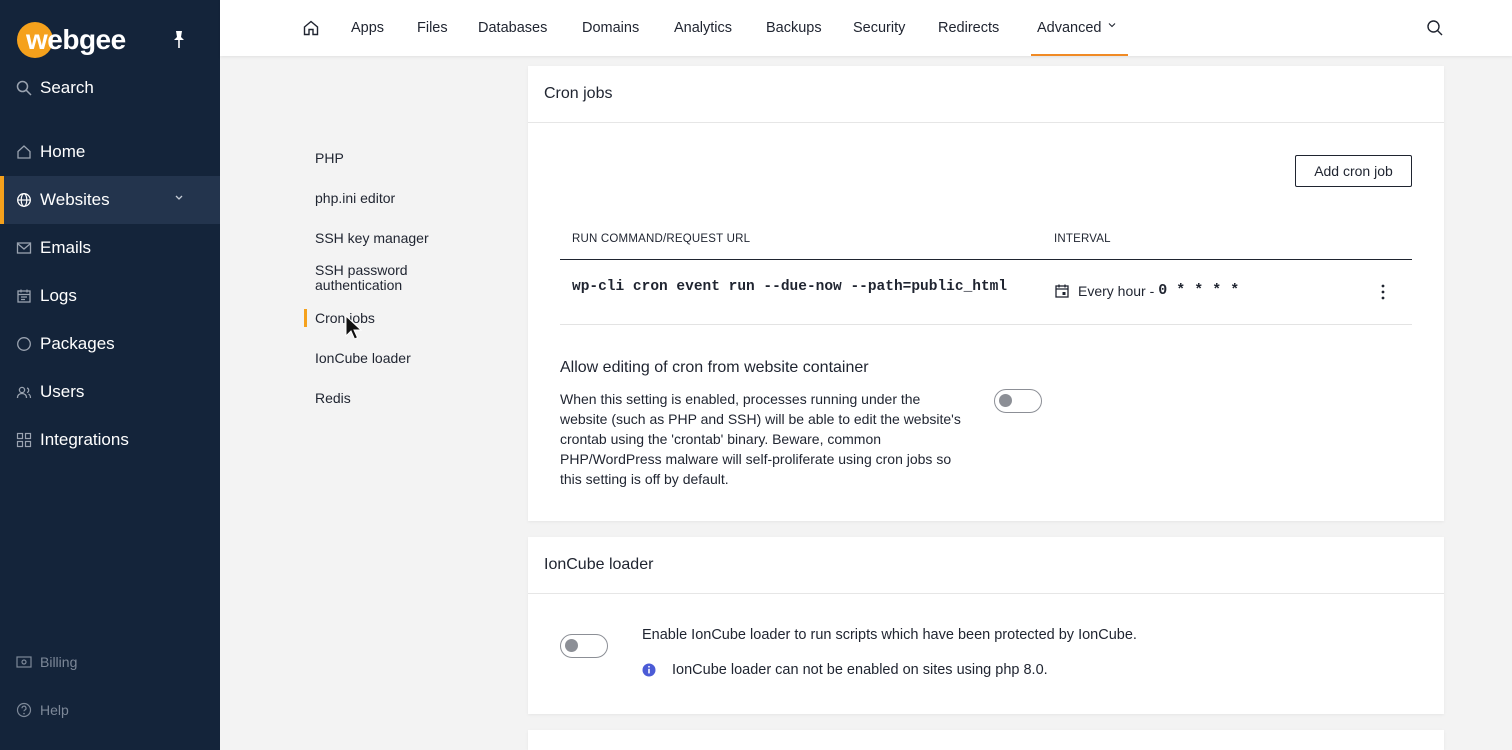 Image resolution: width=1512 pixels, height=750 pixels. I want to click on billing-icon, so click(24, 662).